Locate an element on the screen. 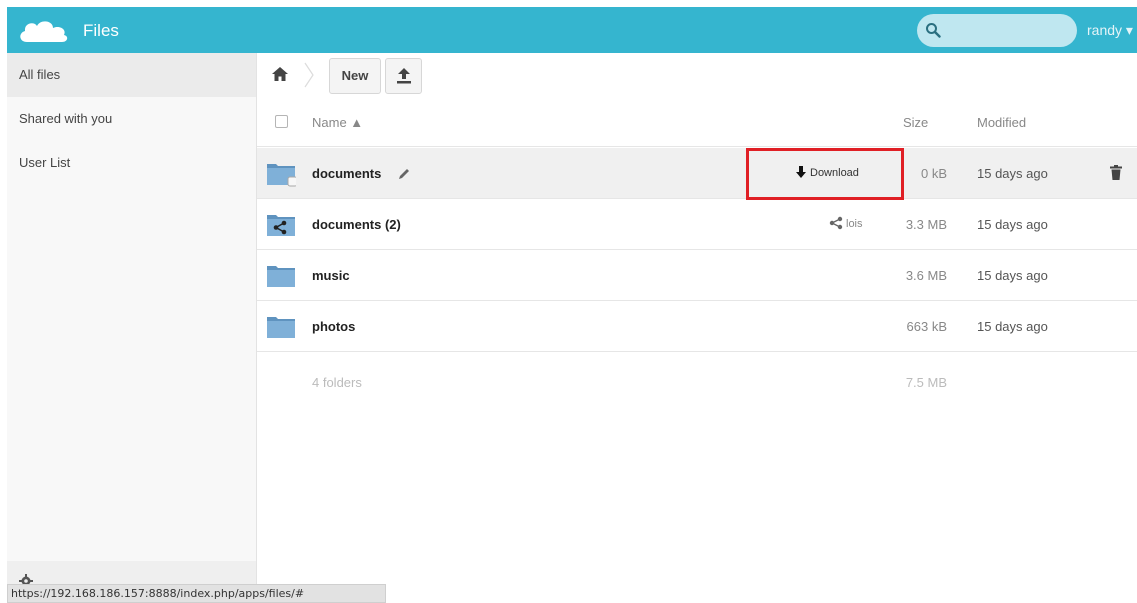 The width and height of the screenshot is (1137, 603). file-row-music: music 3.6 MB 15 days ago is located at coordinates (697, 275).